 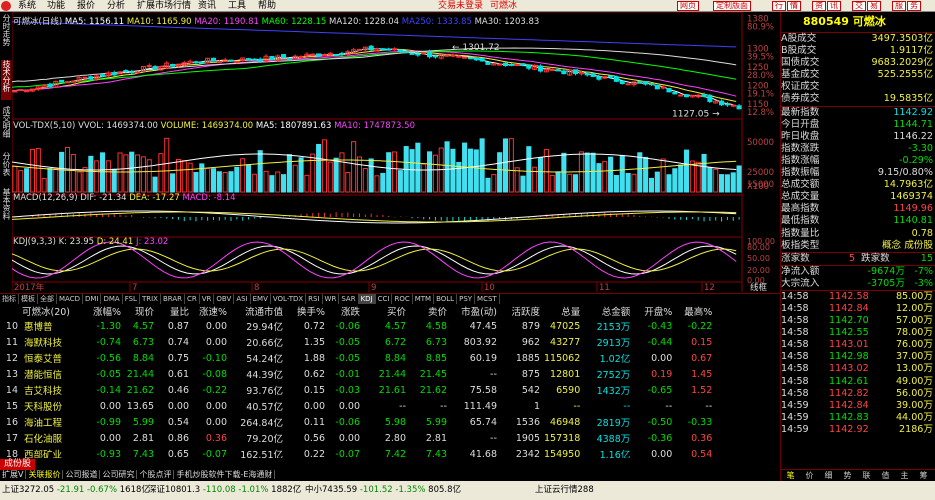 What do you see at coordinates (18, 464) in the screenshot?
I see `constituent-tab: 成份股` at bounding box center [18, 464].